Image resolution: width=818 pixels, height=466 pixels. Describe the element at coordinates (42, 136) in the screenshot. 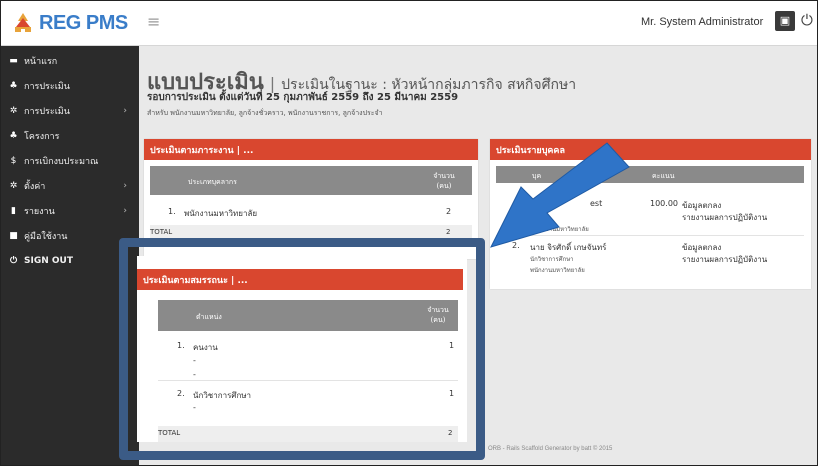

I see `sidebar-item-label: โครงการ` at that location.